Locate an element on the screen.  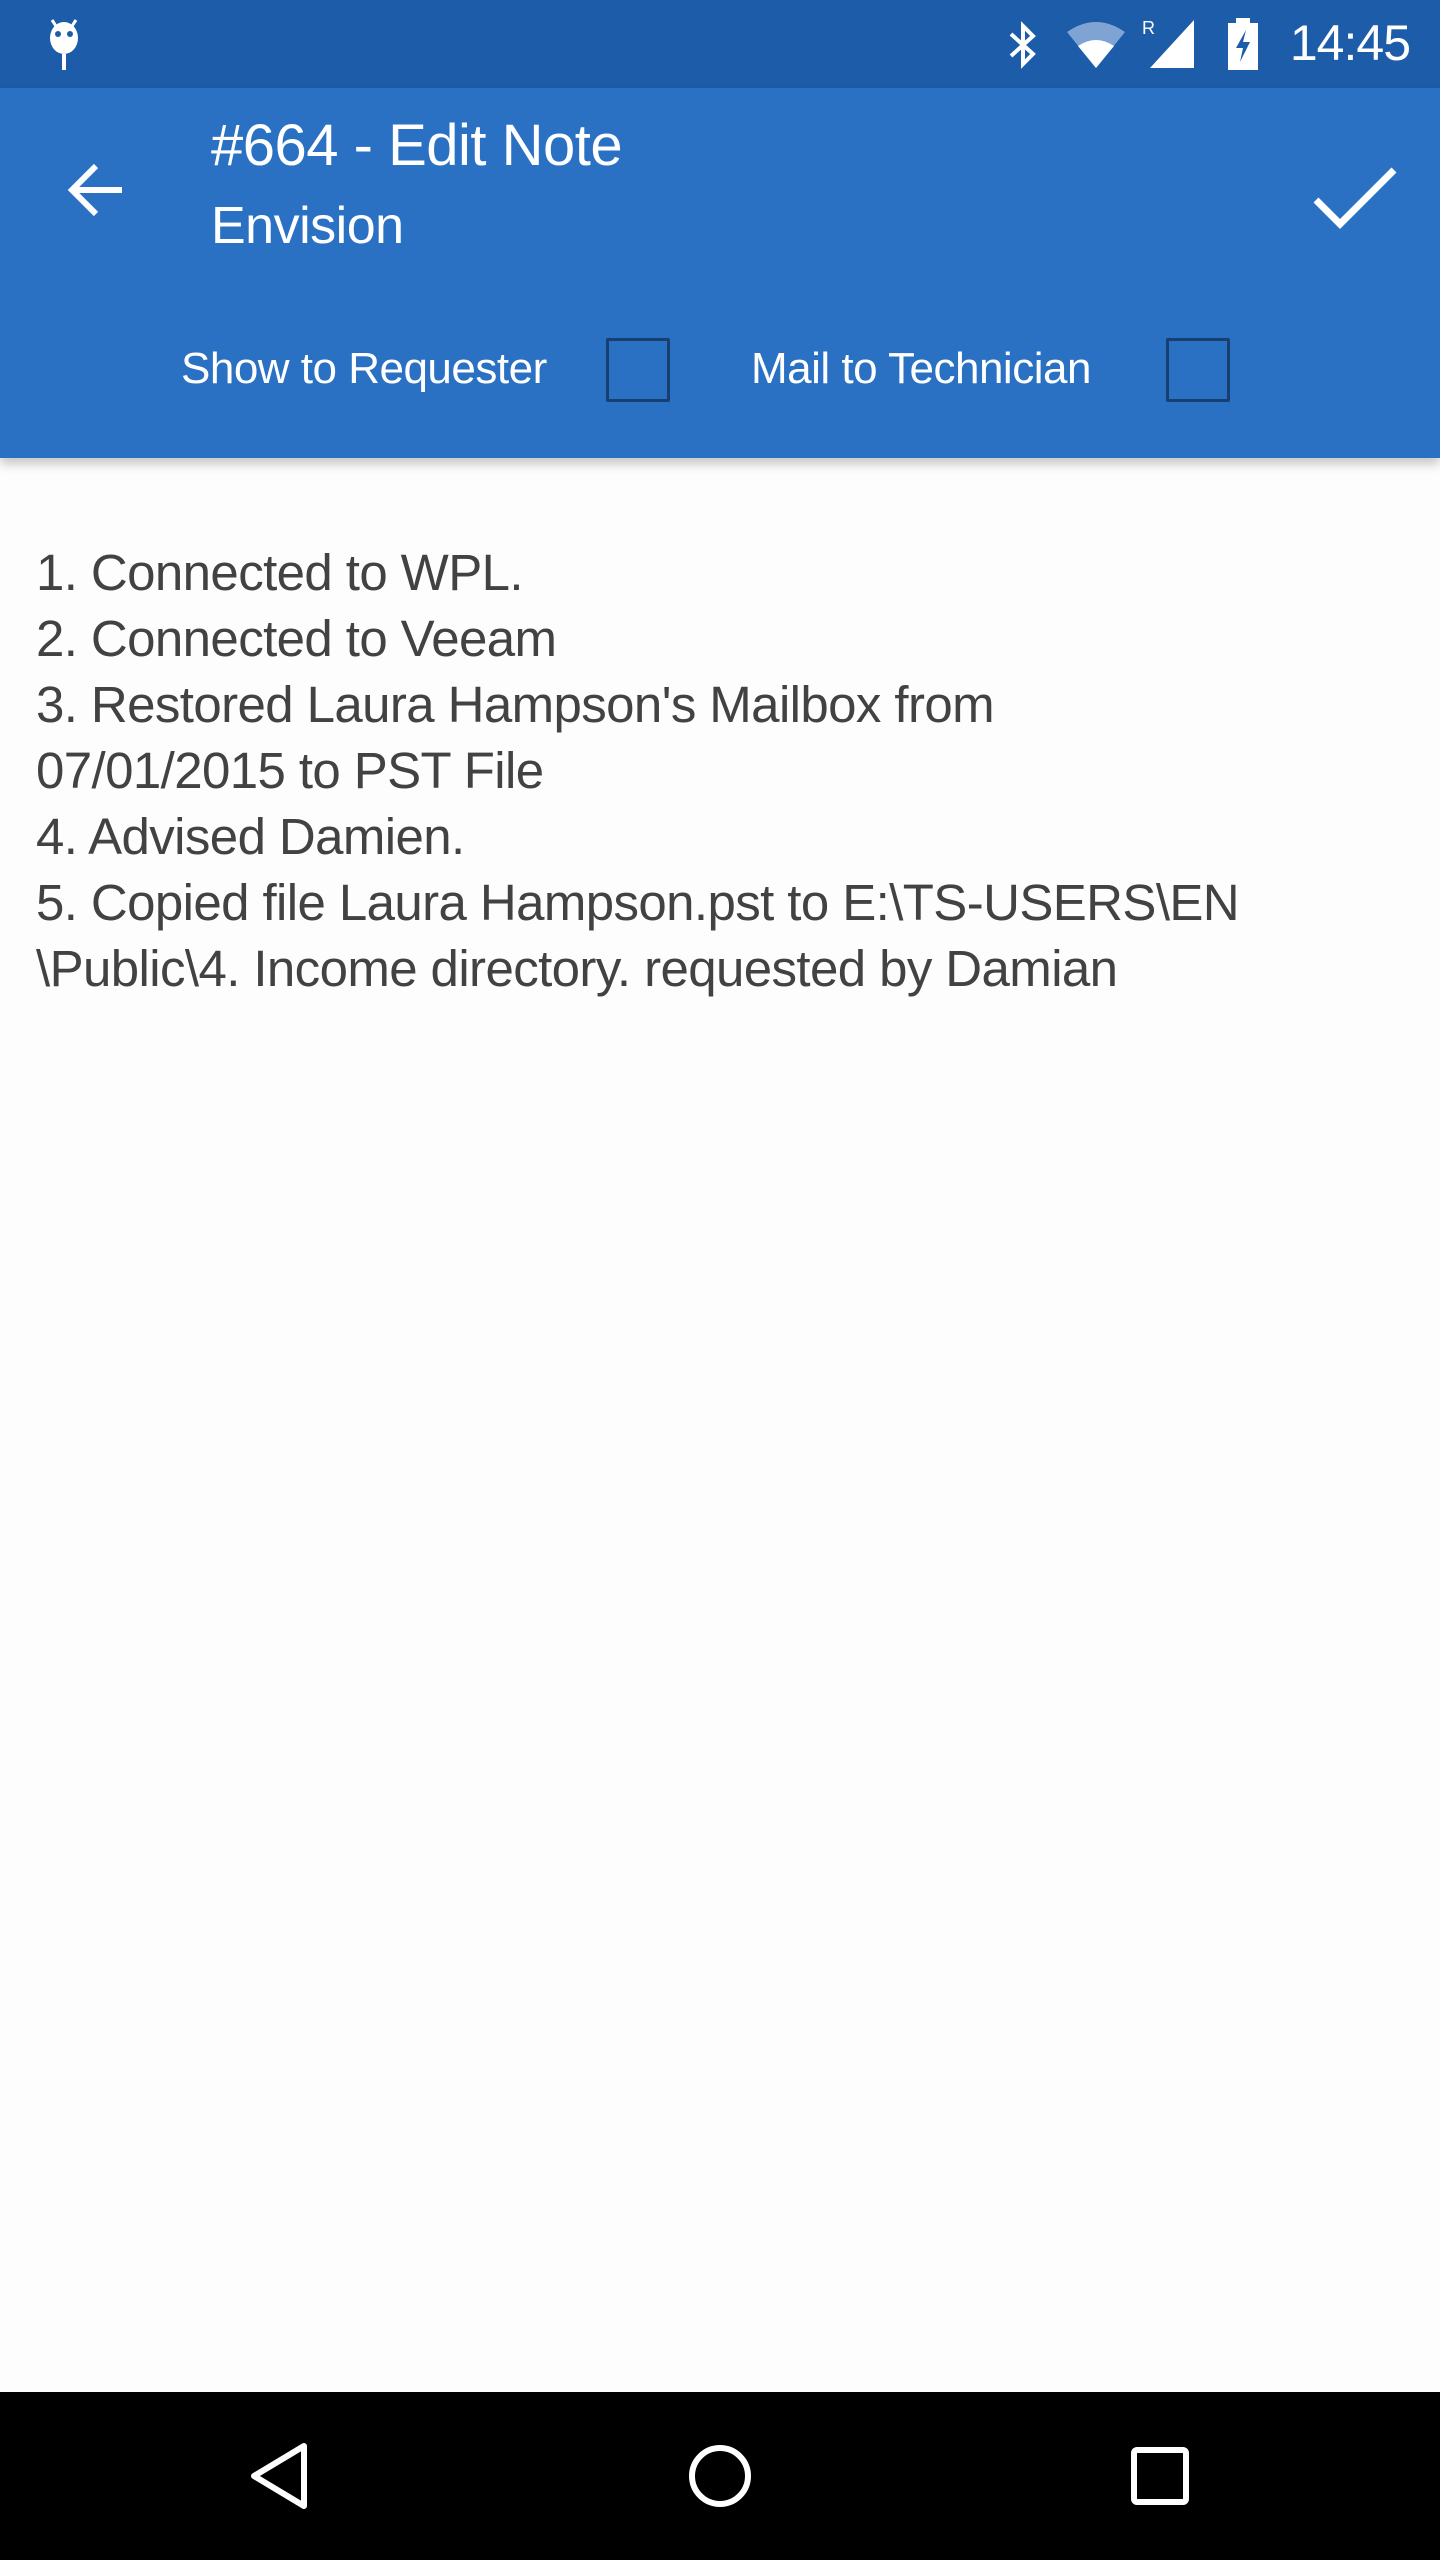
bluetooth-icon is located at coordinates (1022, 45).